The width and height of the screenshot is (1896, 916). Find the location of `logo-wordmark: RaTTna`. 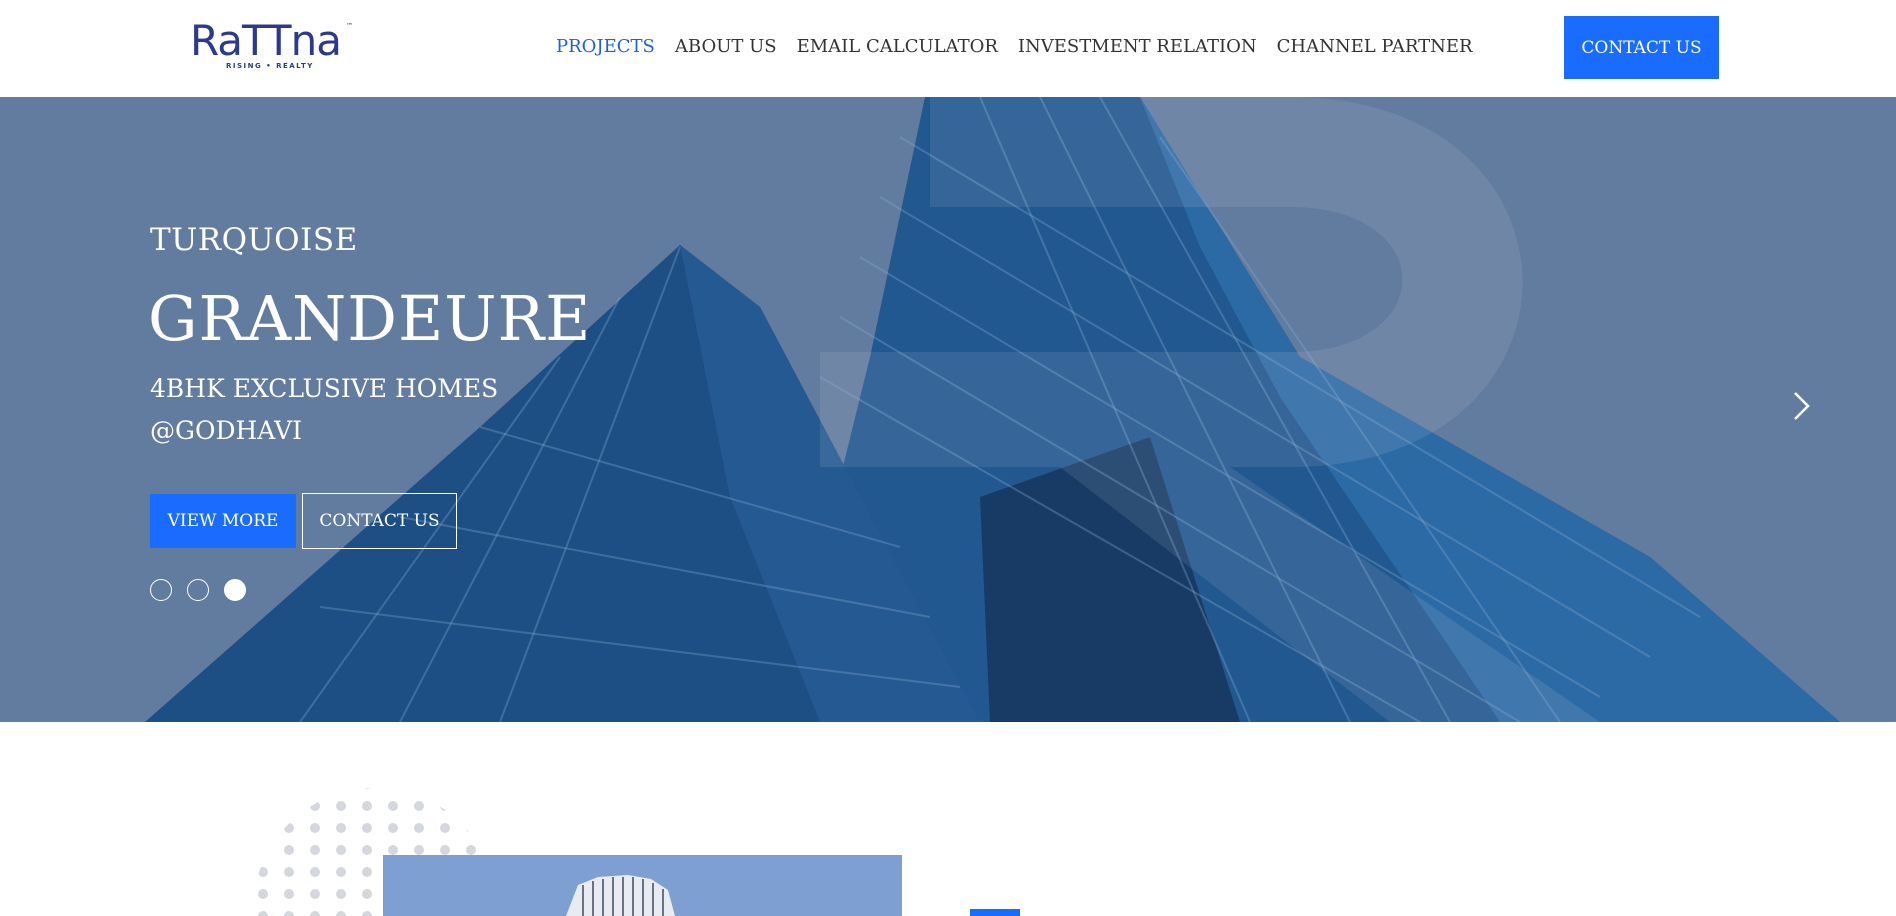

logo-wordmark: RaTTna is located at coordinates (266, 40).